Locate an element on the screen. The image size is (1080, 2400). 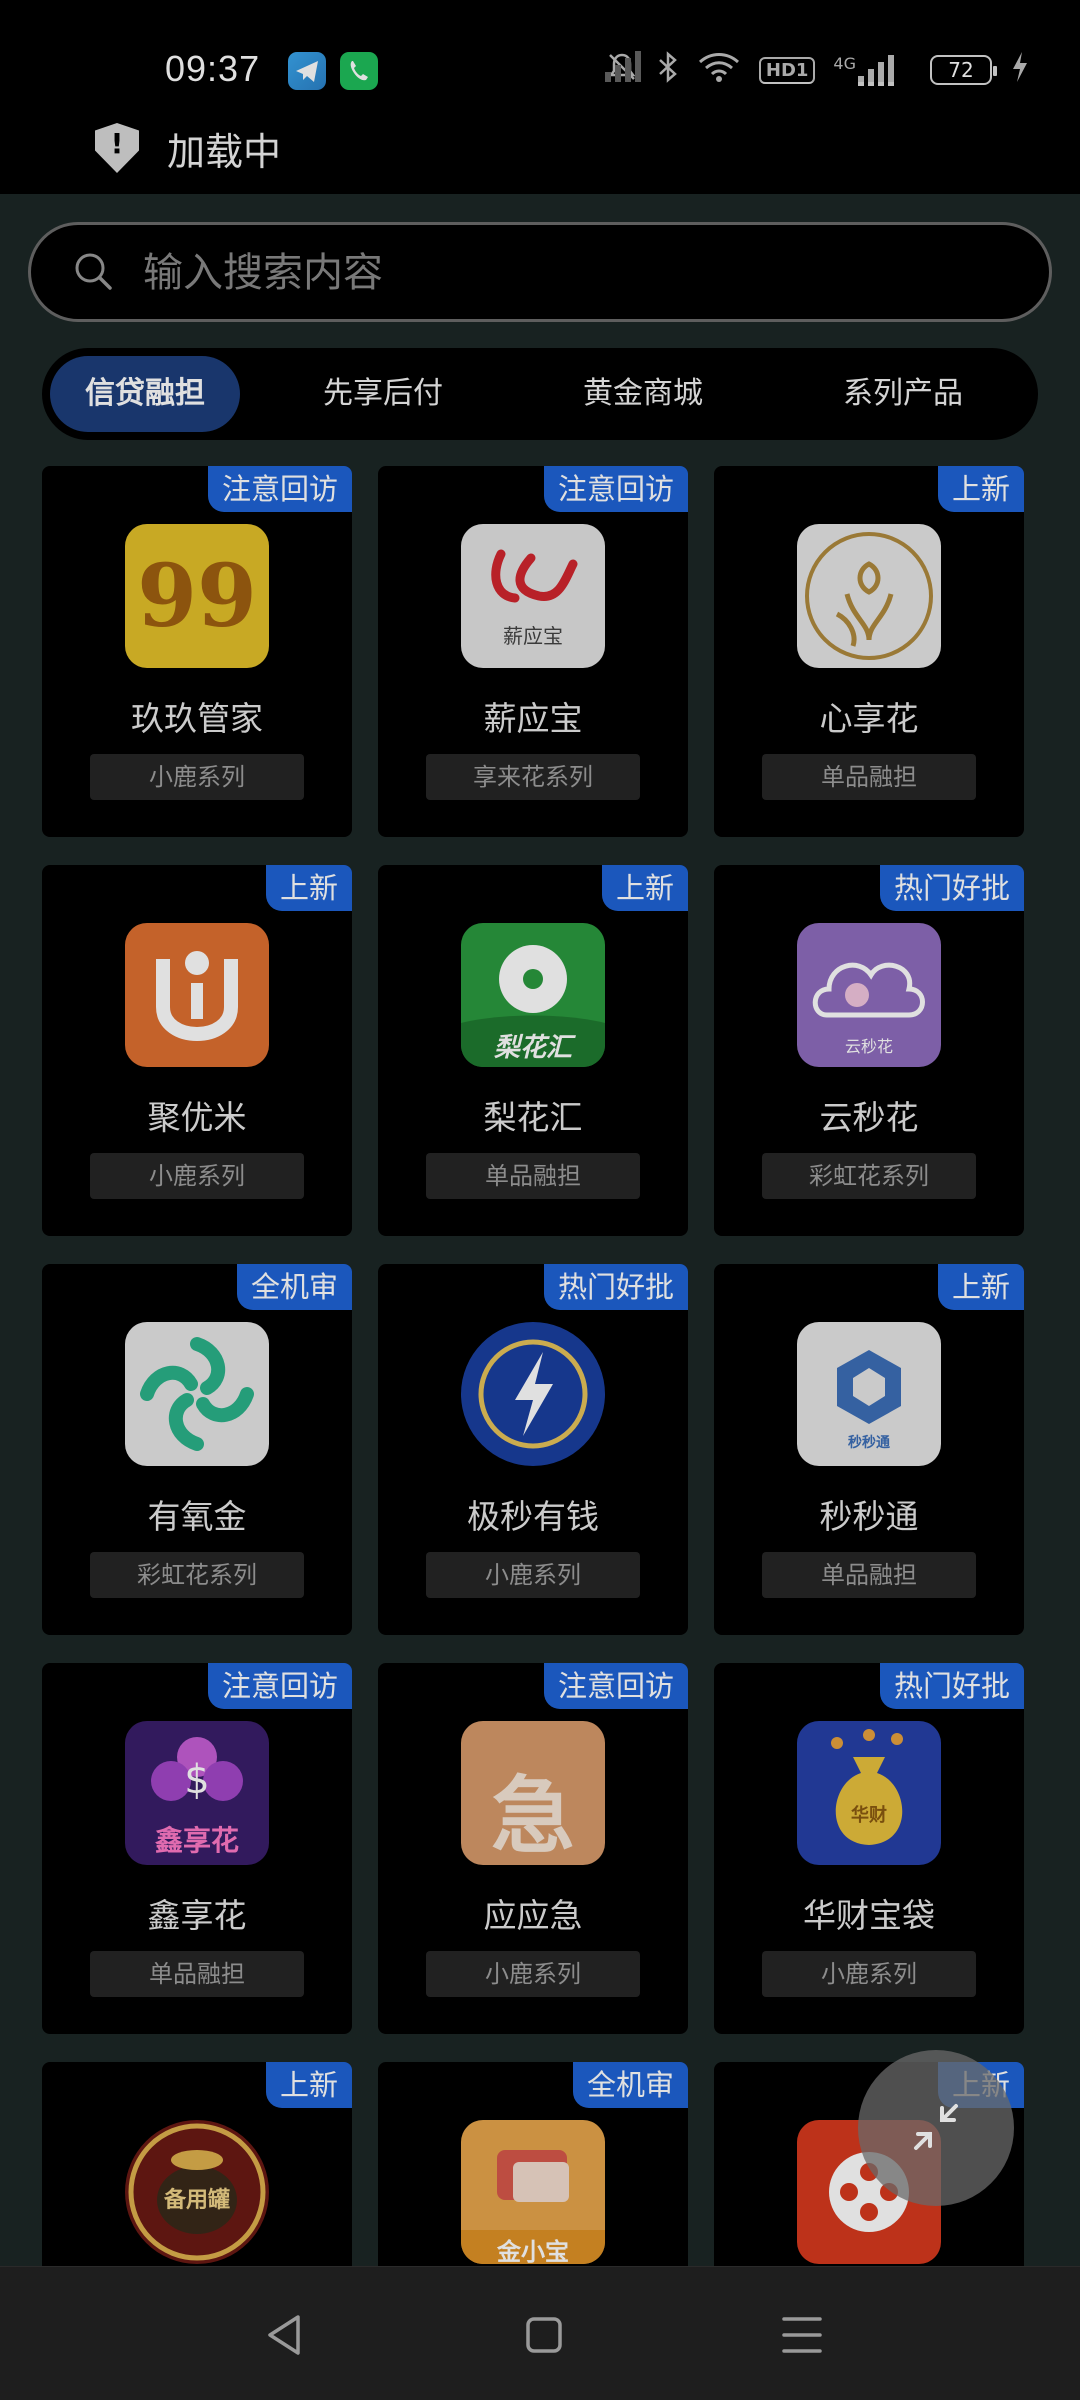
icon-text: 梨花汇 is located at coordinates (532, 1048).